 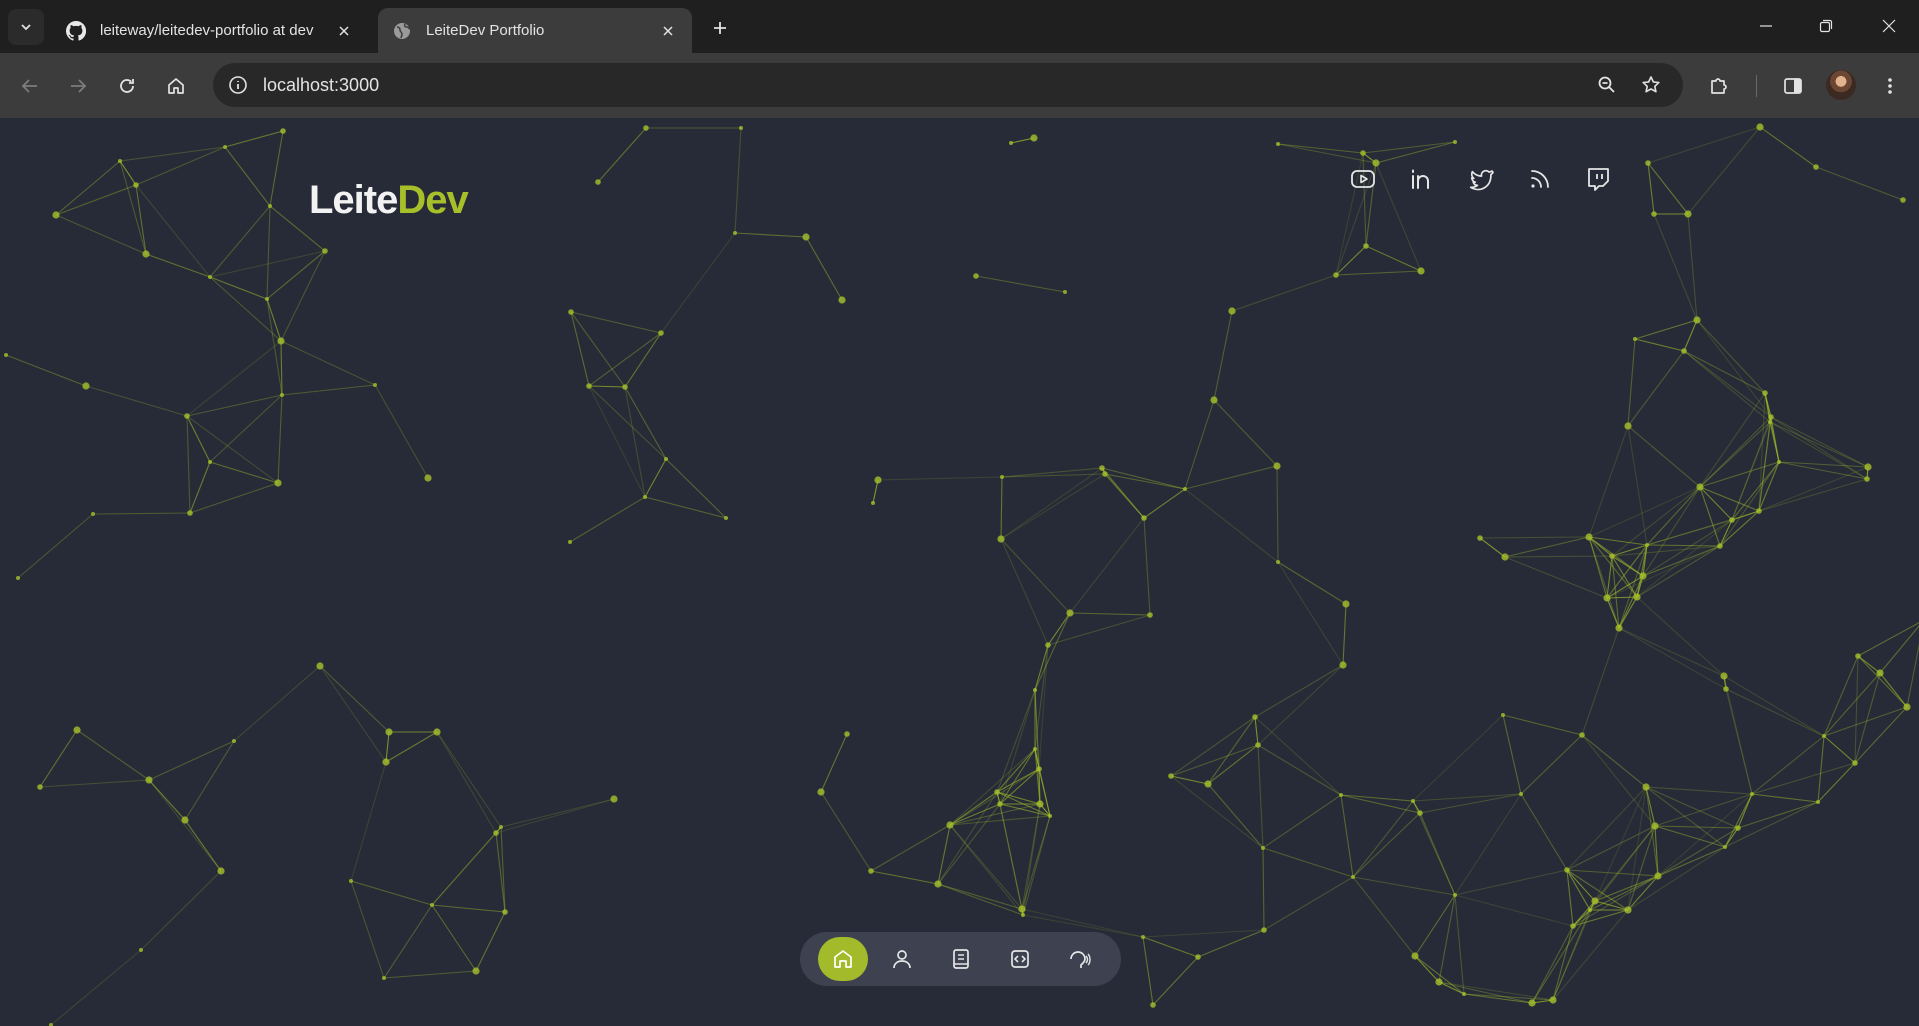 I want to click on youtube-link, so click(x=1363, y=179).